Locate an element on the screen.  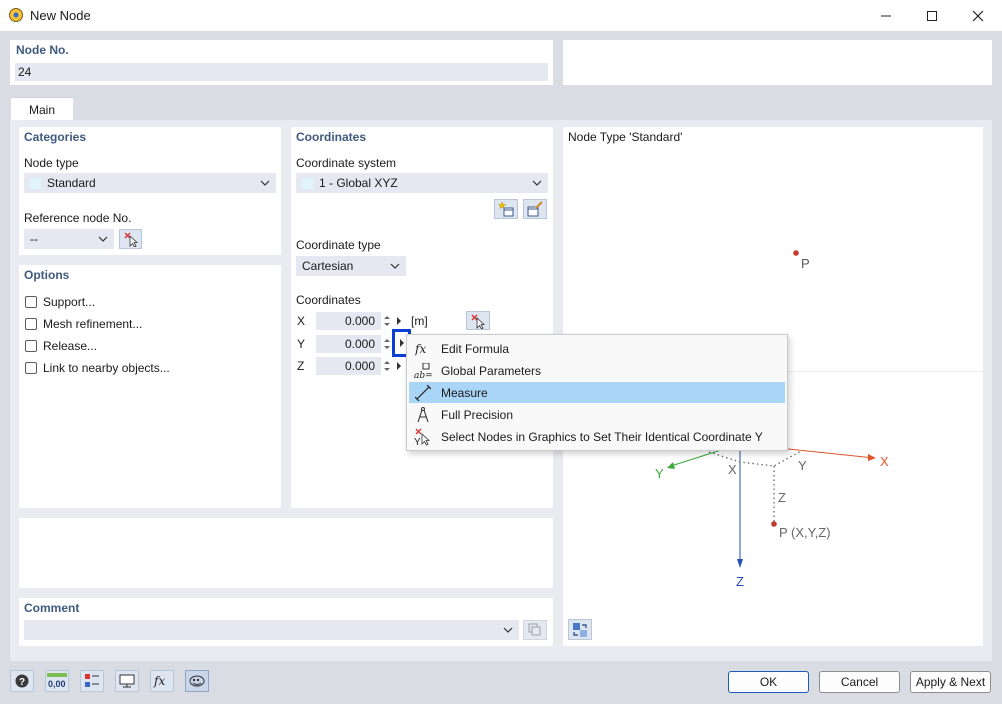
menu-item-full-precision: Full Precision is located at coordinates (597, 414).